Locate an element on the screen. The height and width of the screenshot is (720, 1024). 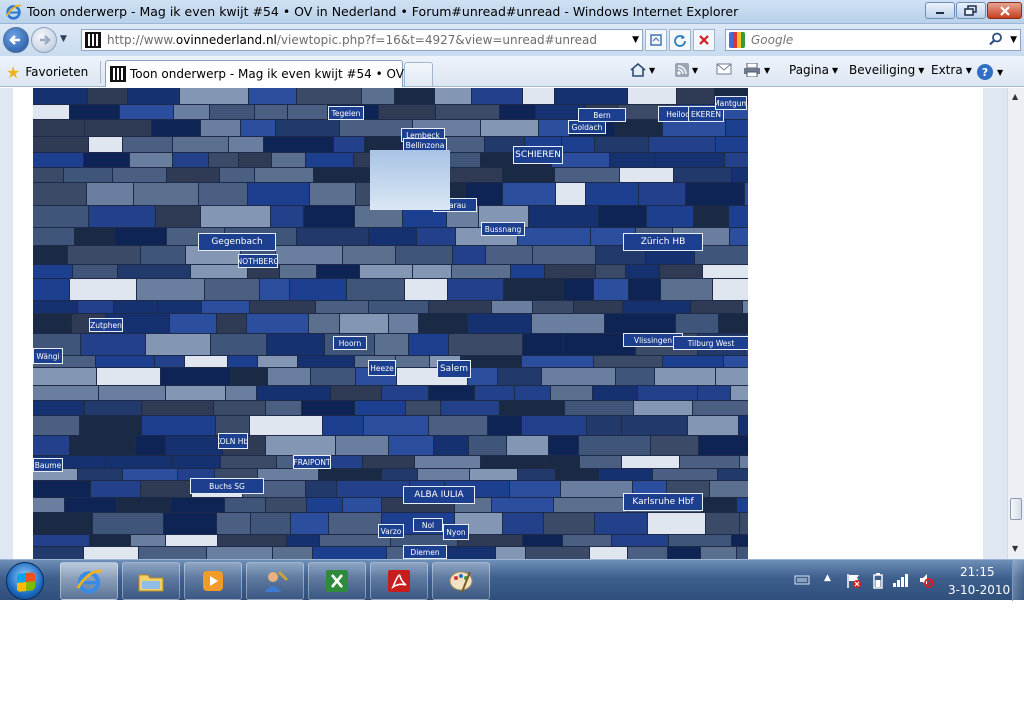
minimize-button is located at coordinates (940, 10).